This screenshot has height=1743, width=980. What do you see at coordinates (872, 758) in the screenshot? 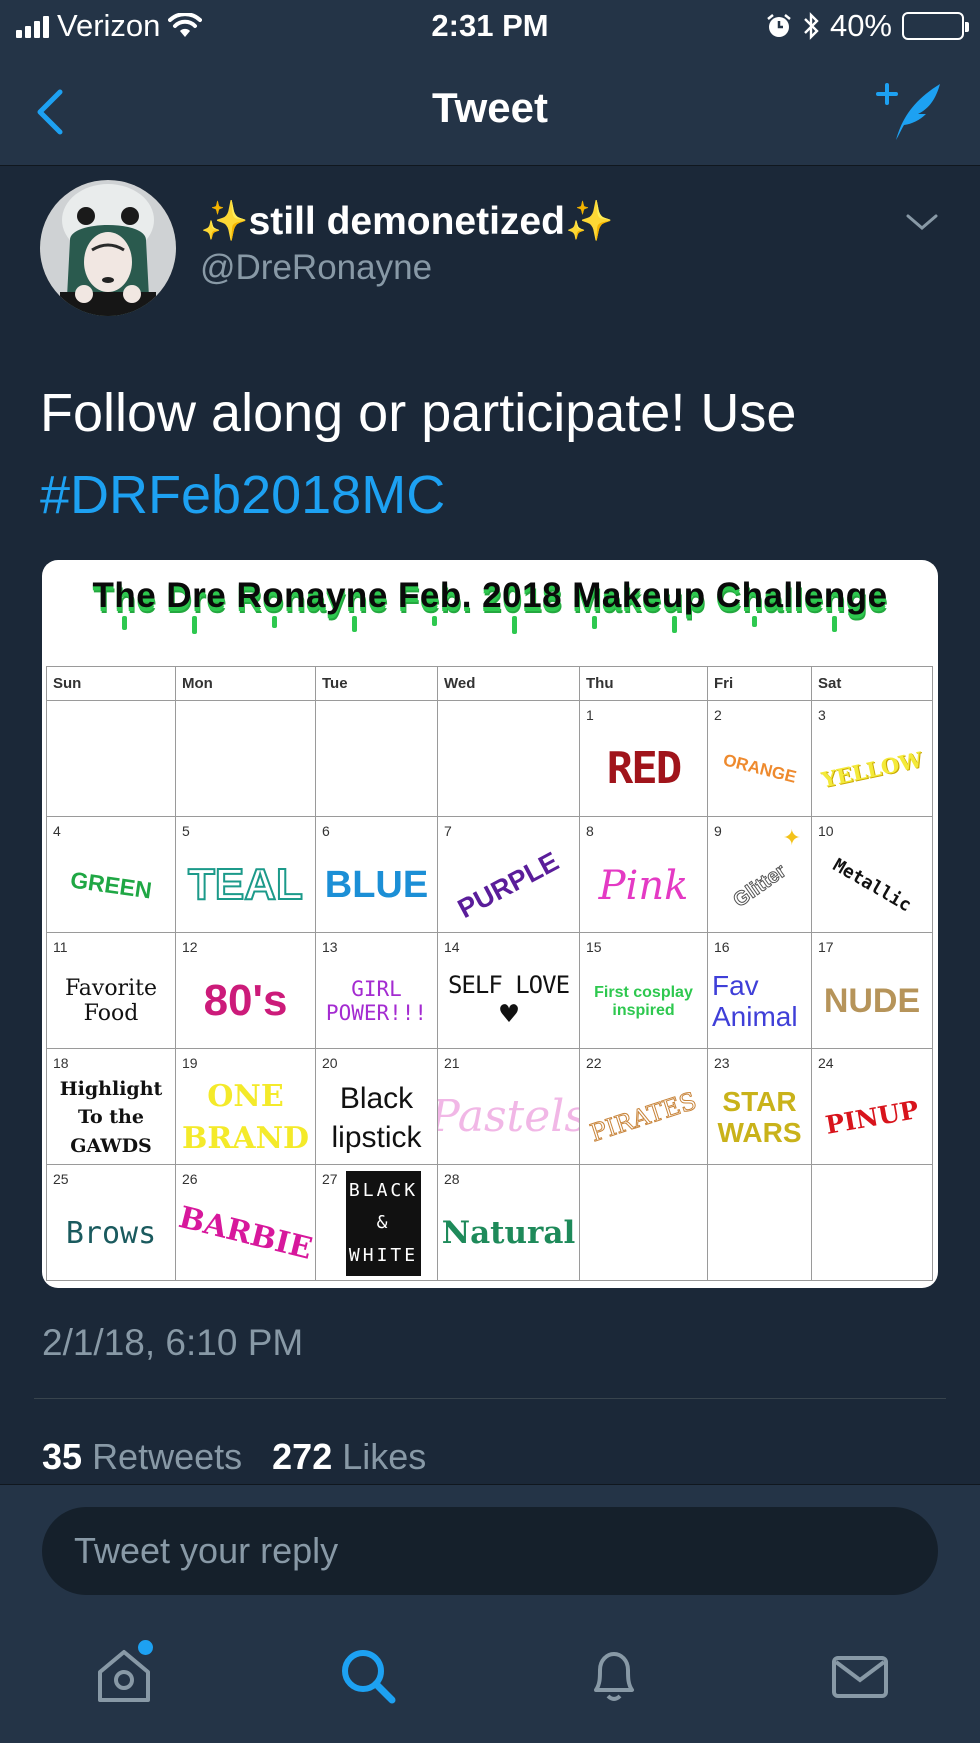
I see `calendar-day-cell: 3 YELLOW` at bounding box center [872, 758].